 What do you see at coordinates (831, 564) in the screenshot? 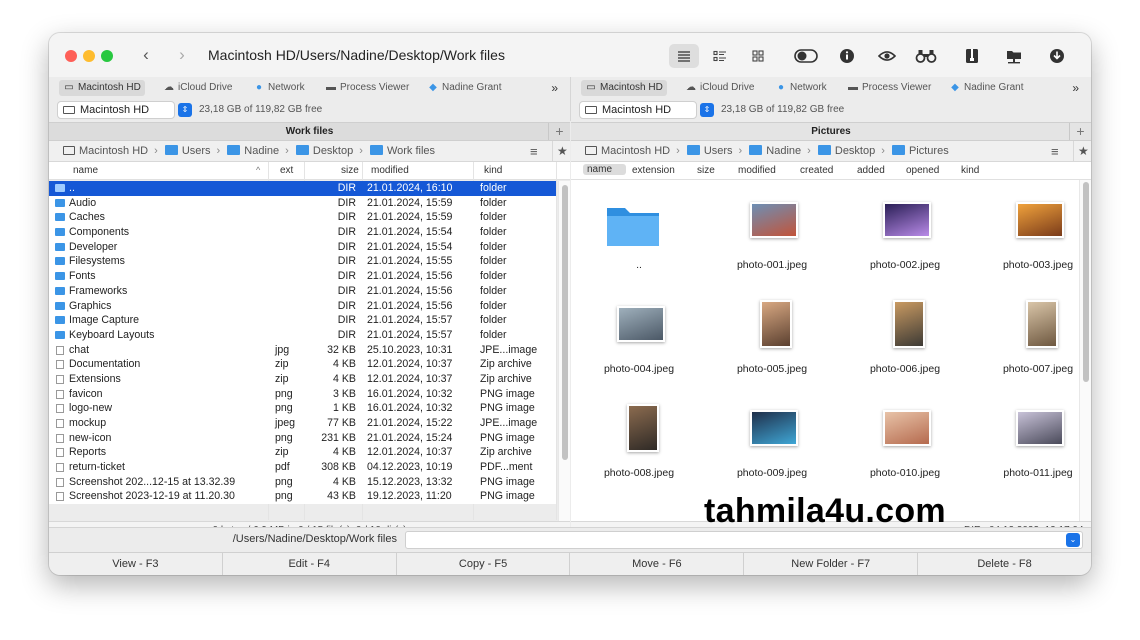
I see `new-folder-button: New Folder - F7` at bounding box center [831, 564].